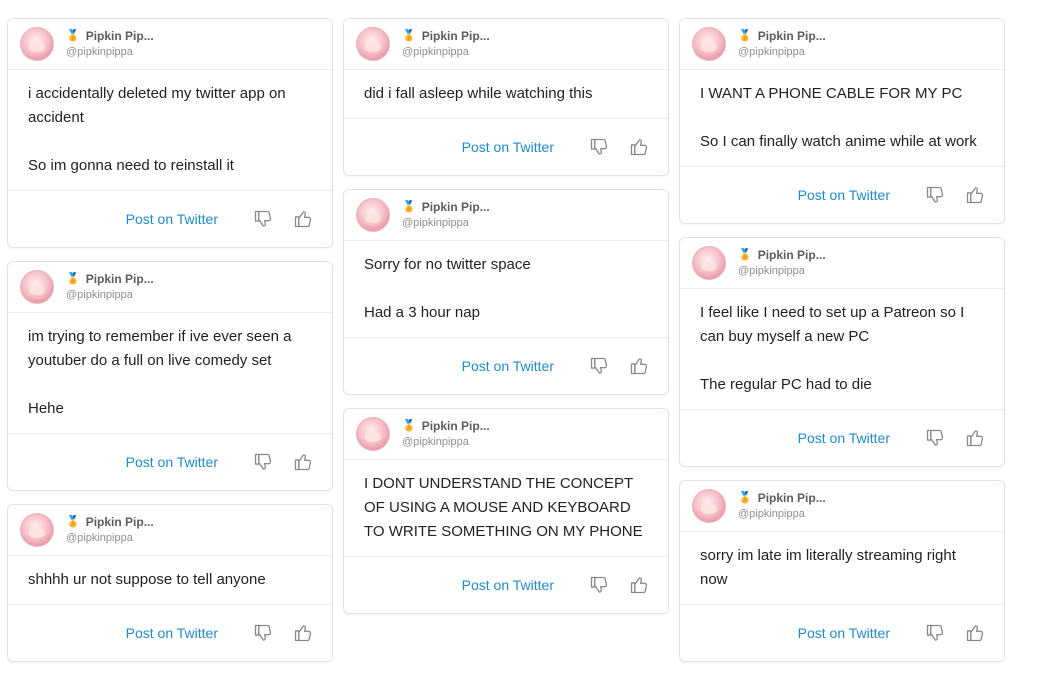 This screenshot has height=693, width=1041. Describe the element at coordinates (447, 264) in the screenshot. I see `tweet-line: Sorry for no twitter space` at that location.